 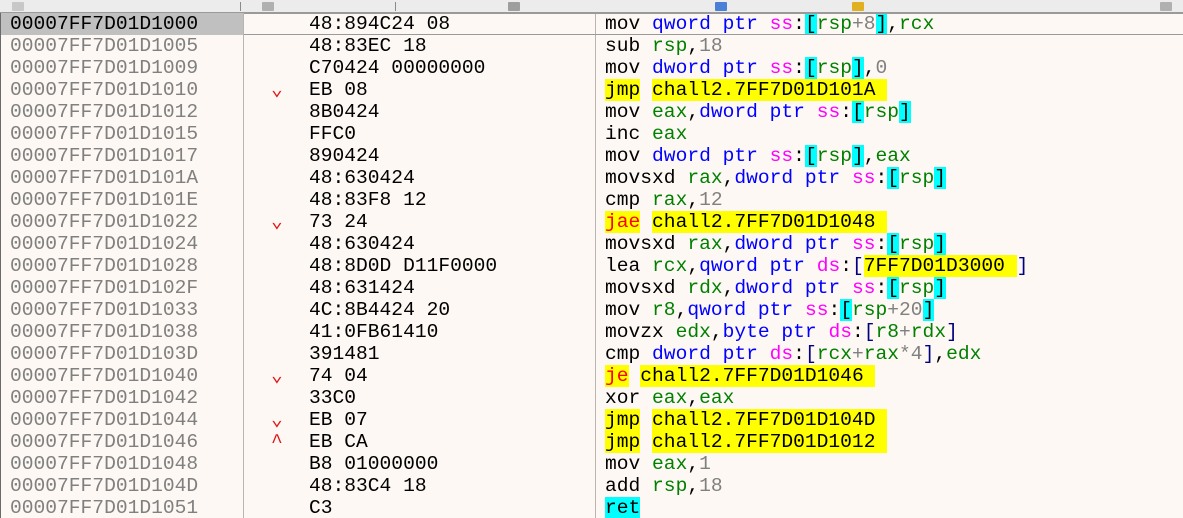 What do you see at coordinates (321, 507) in the screenshot?
I see `bytes-cell: C3` at bounding box center [321, 507].